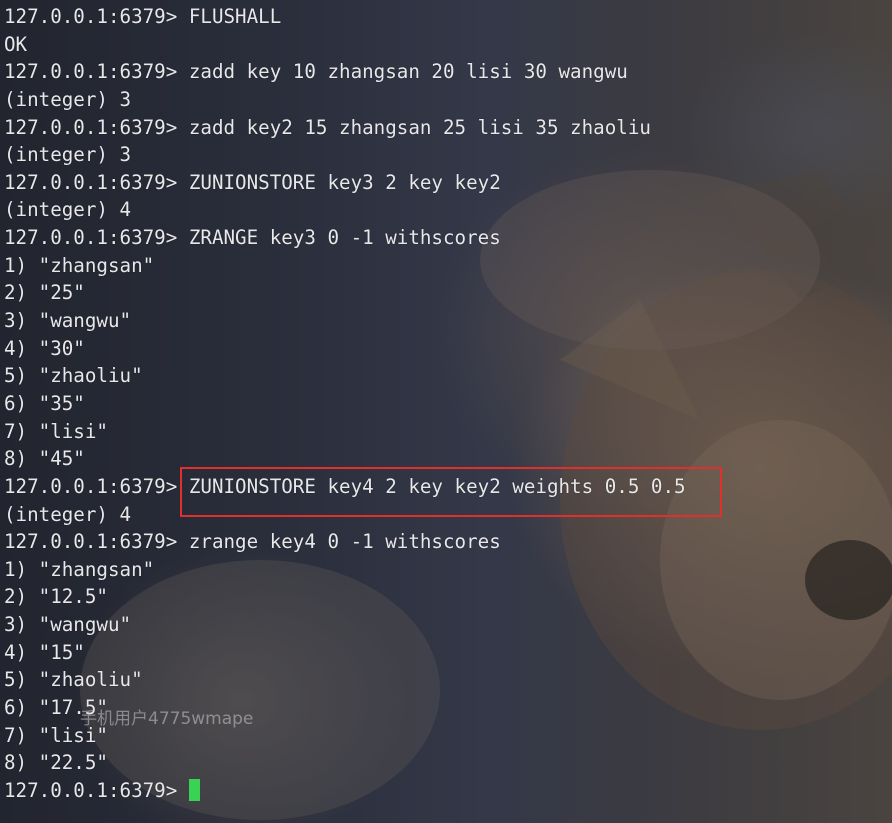  Describe the element at coordinates (345, 17) in the screenshot. I see `command-line: 127.0.0.1:6379> FLUSHALL` at that location.